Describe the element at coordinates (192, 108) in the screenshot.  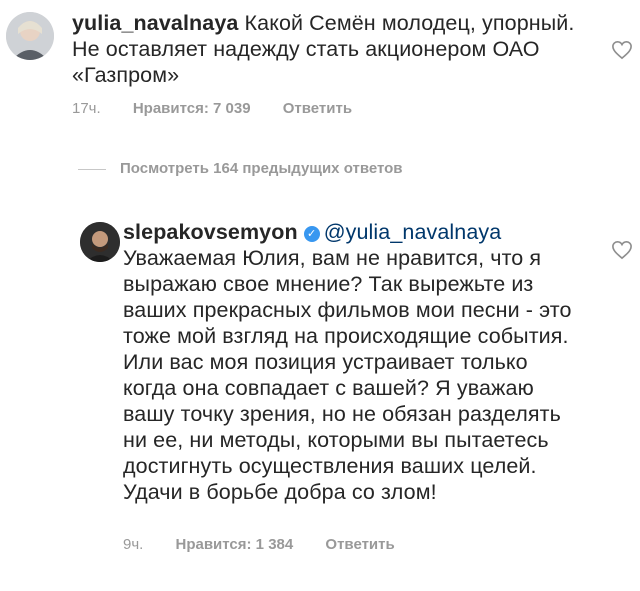
I see `likes-count: Нравится: 7 039` at that location.